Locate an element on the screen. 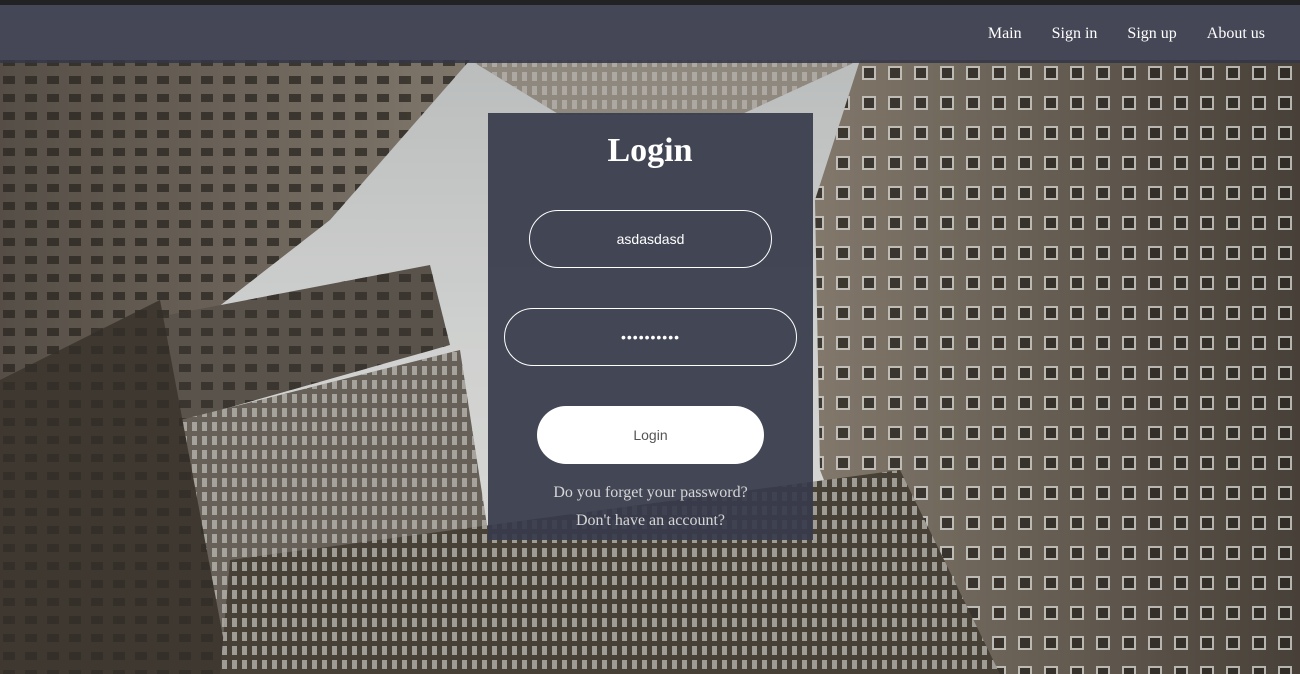  nav-link-about-us: About us is located at coordinates (1236, 34).